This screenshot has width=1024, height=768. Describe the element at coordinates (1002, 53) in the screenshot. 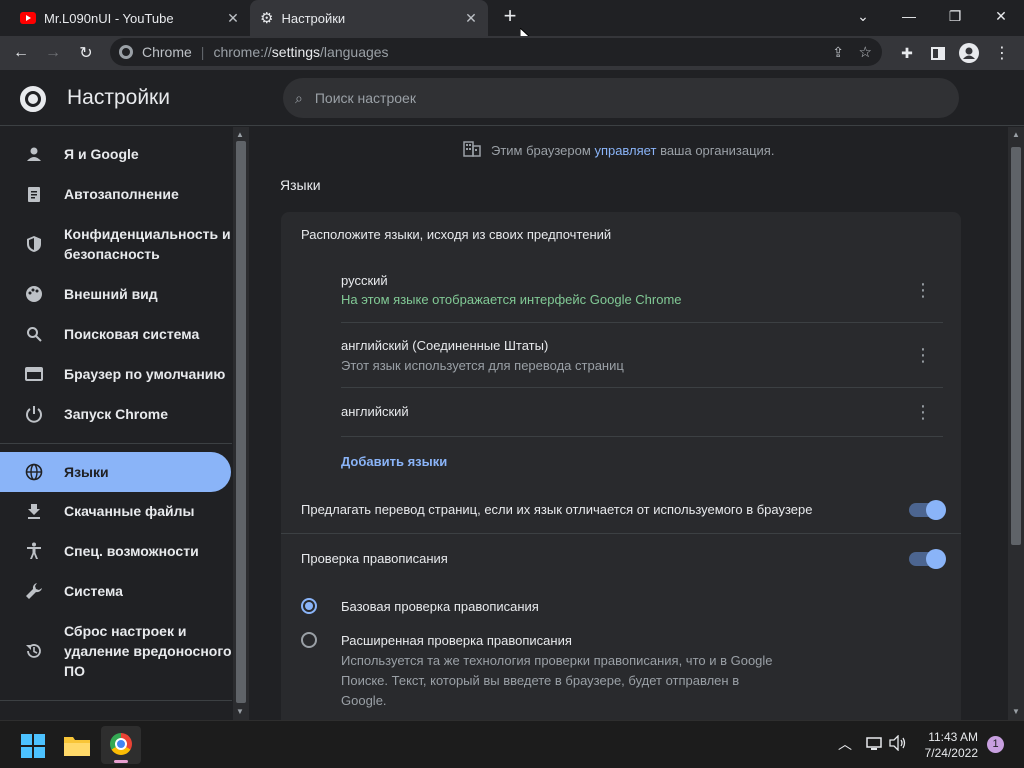

I see `menu-button: ⋮` at that location.